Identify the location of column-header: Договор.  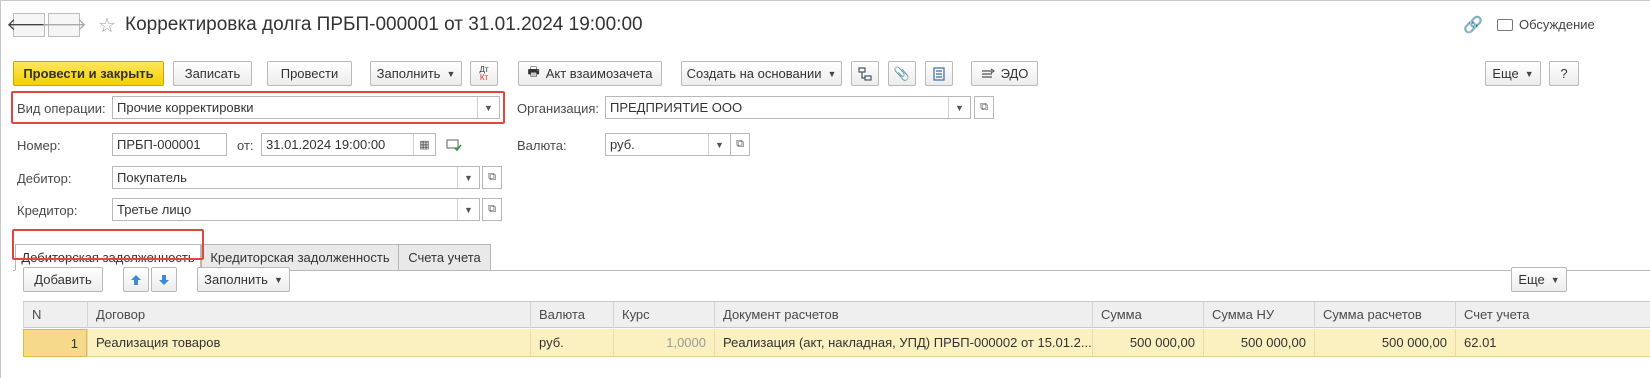
(308, 314).